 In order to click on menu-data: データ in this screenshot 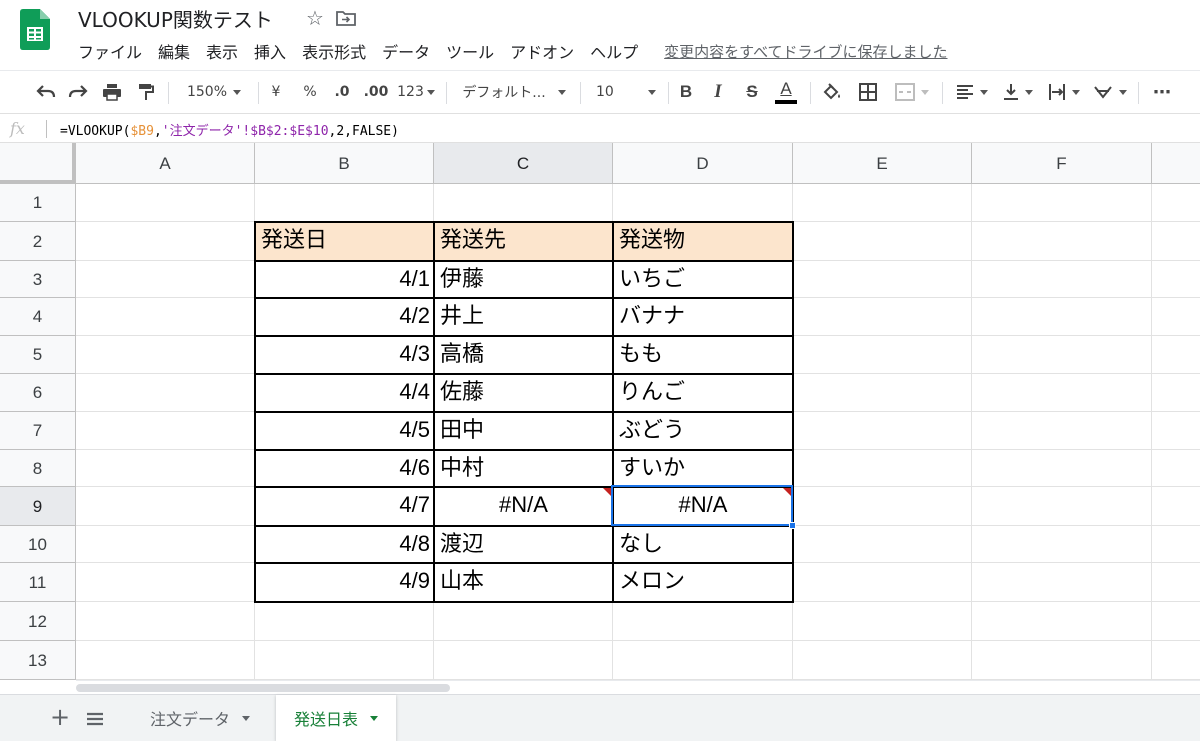, I will do `click(406, 51)`.